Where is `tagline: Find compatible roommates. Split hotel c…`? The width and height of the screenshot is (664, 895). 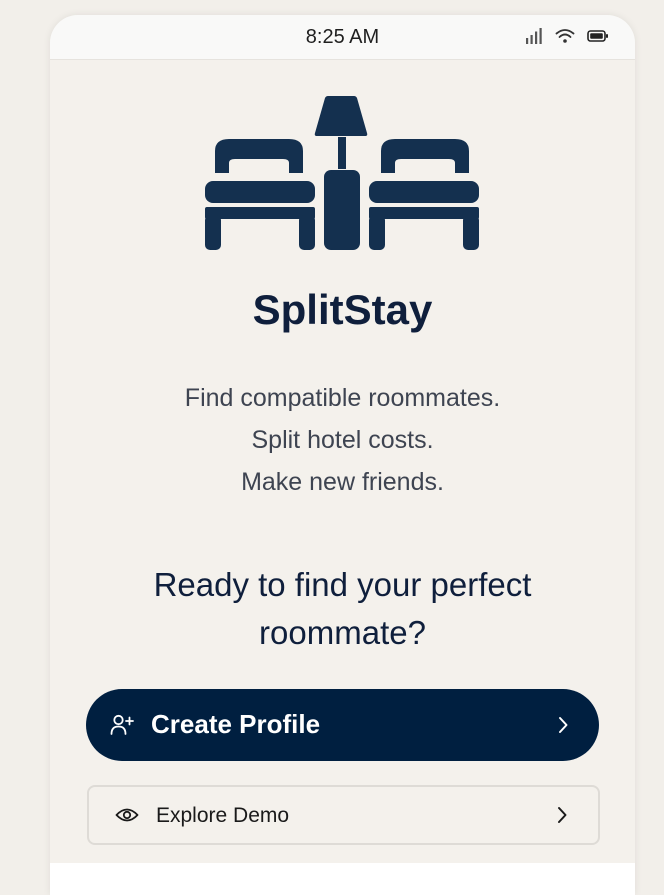 tagline: Find compatible roommates. Split hotel c… is located at coordinates (342, 440).